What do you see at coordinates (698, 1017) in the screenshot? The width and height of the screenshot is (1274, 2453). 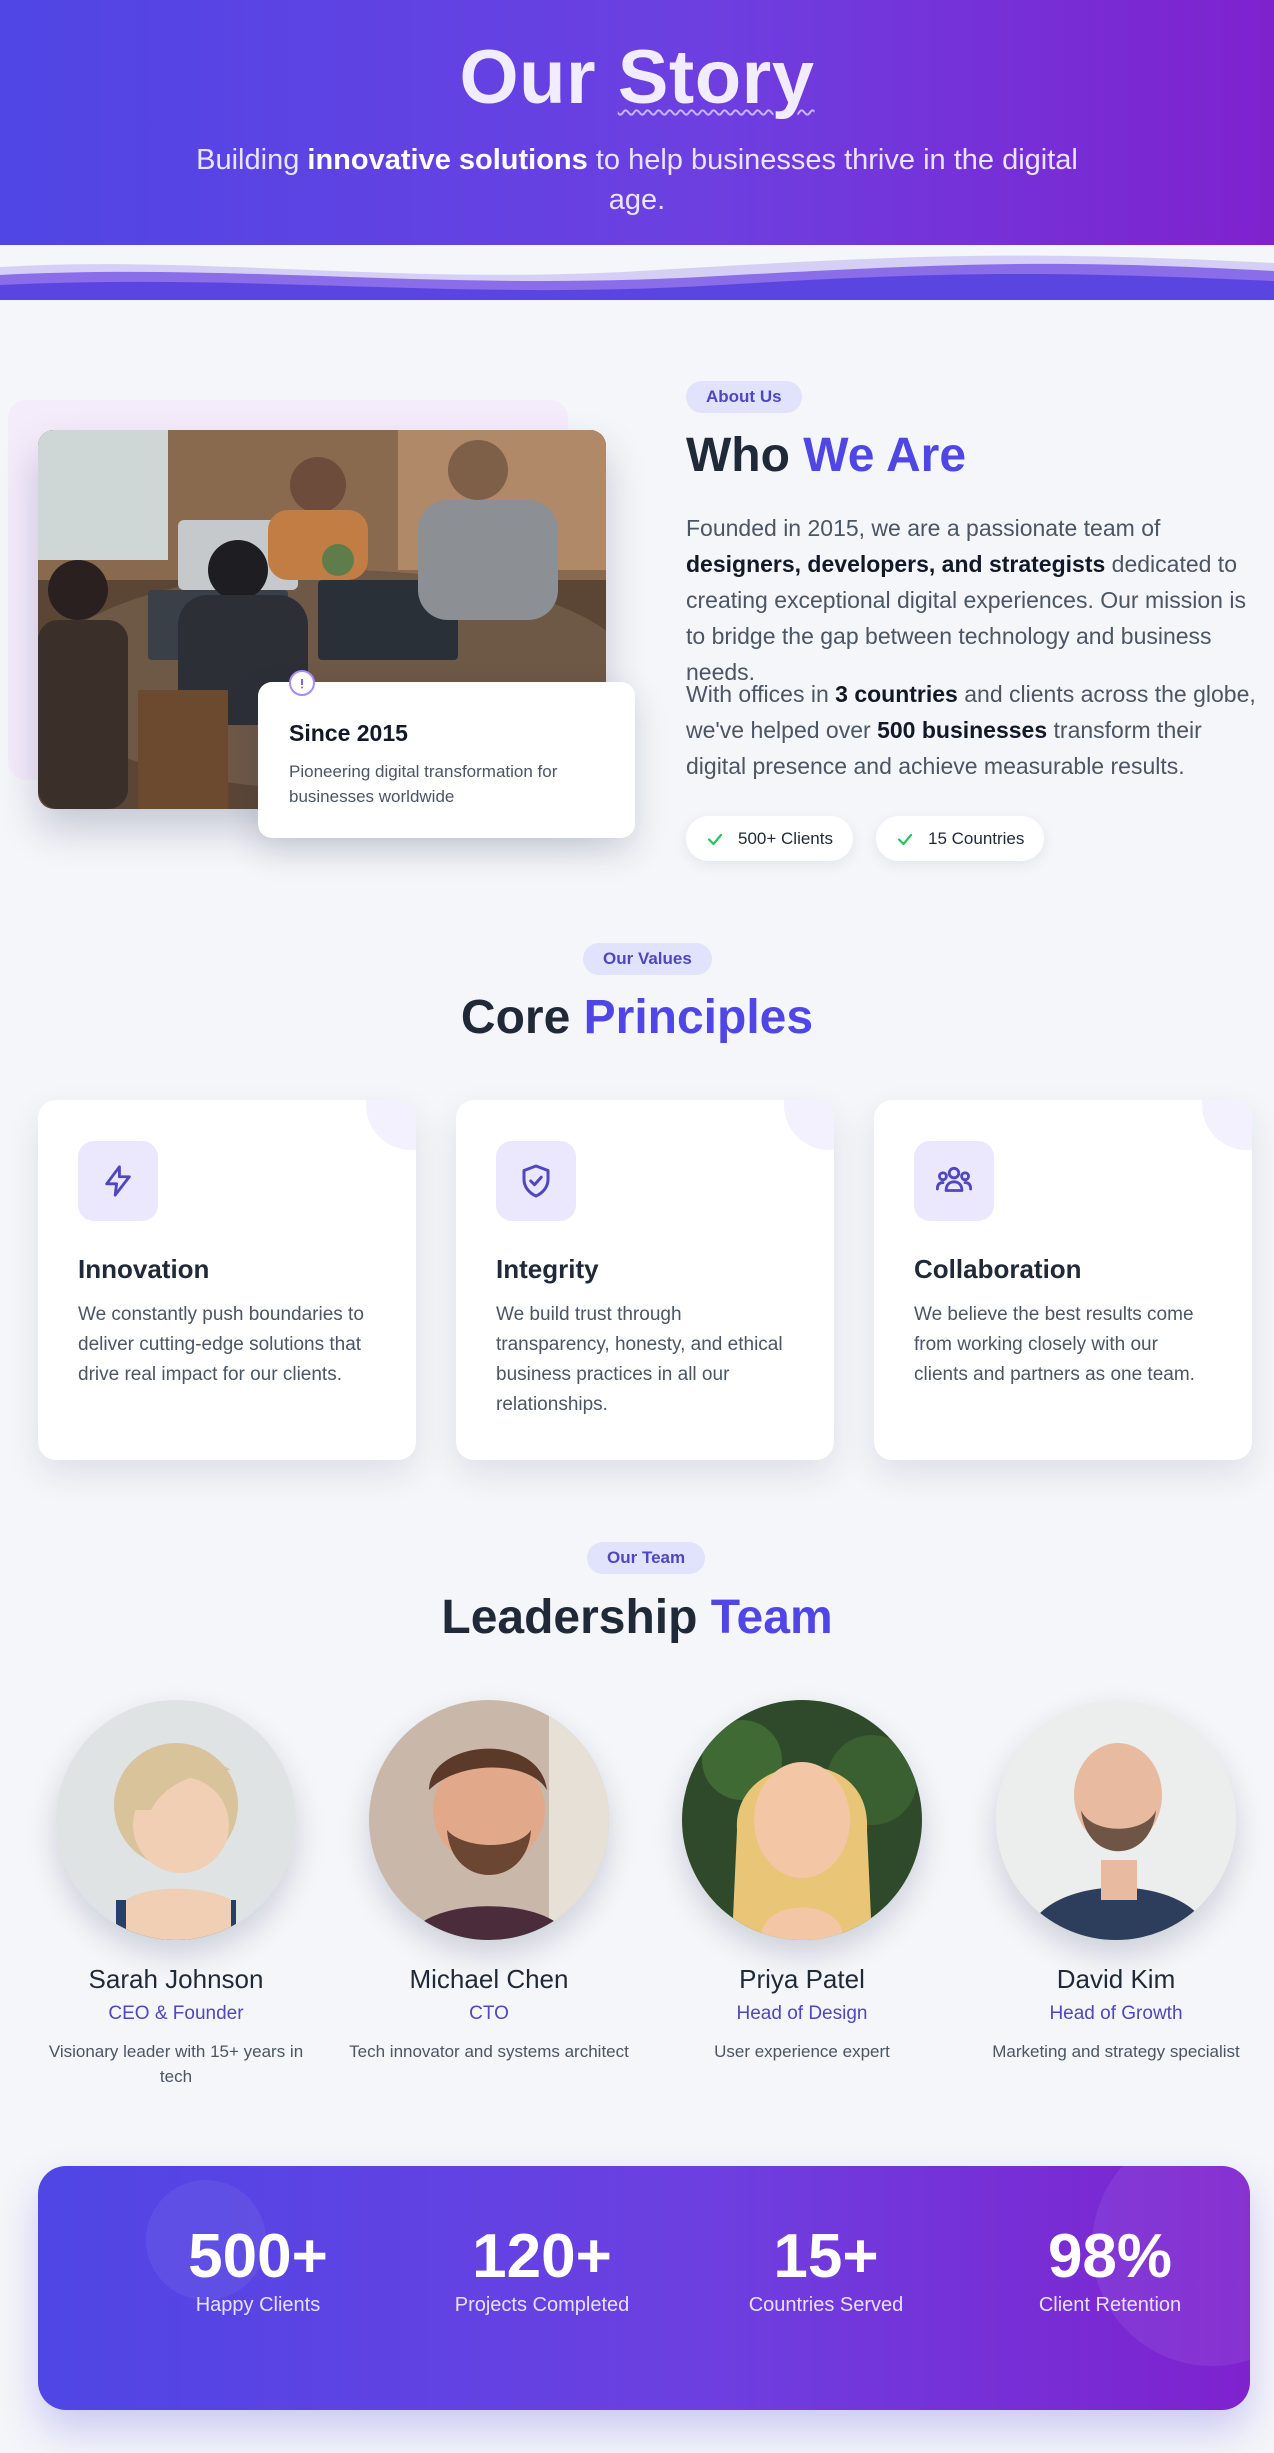 I see `values-title-accent: Principles` at bounding box center [698, 1017].